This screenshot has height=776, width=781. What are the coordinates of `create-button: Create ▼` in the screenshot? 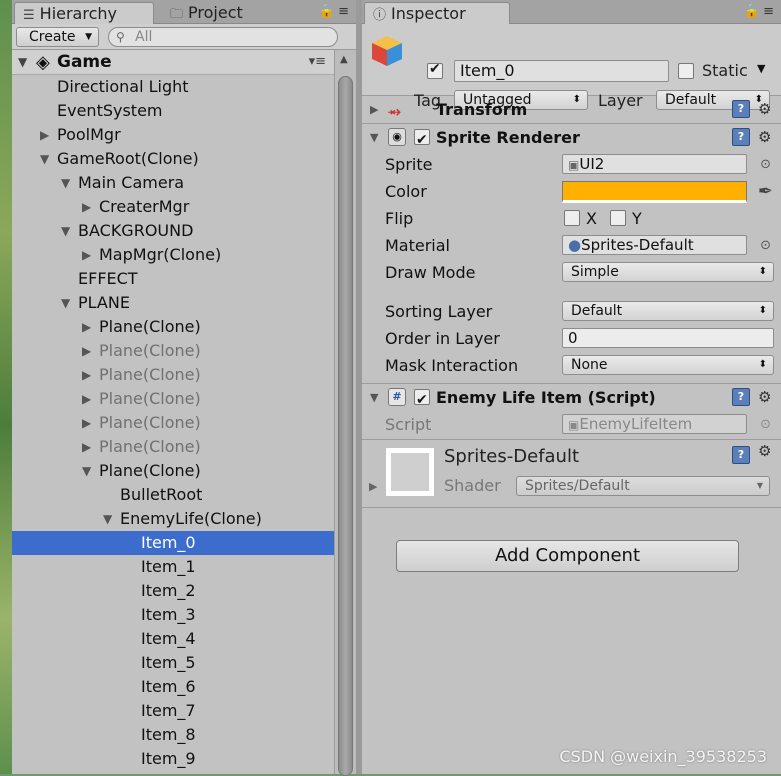 It's located at (57, 37).